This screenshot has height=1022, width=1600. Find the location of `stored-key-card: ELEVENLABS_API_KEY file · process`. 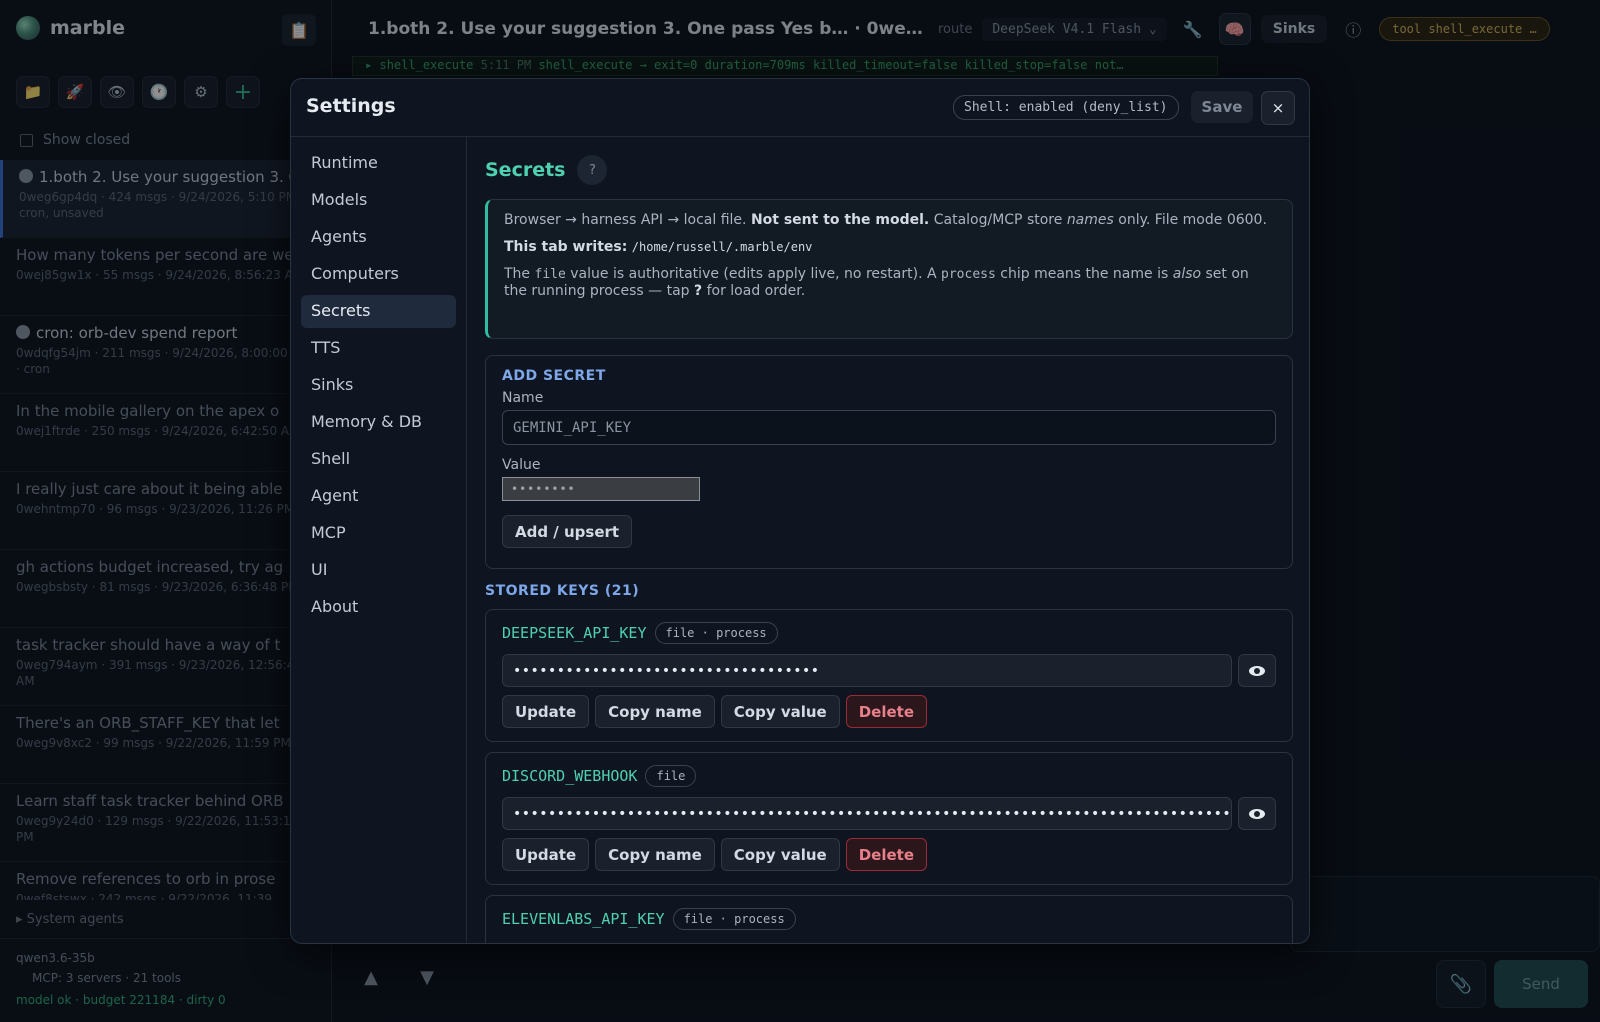

stored-key-card: ELEVENLABS_API_KEY file · process is located at coordinates (889, 919).